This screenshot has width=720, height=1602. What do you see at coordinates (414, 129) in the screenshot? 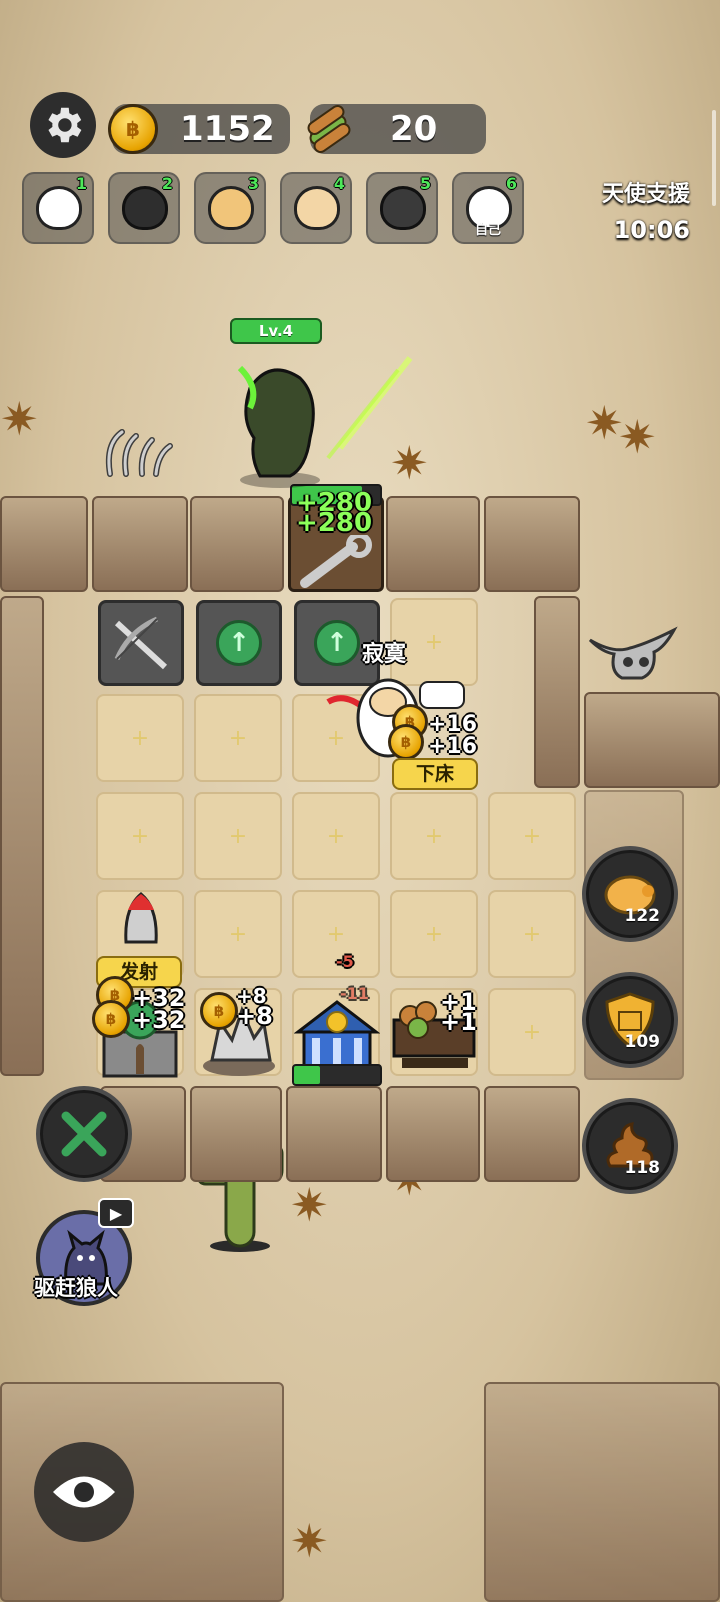
I see `wood-value: 20` at bounding box center [414, 129].